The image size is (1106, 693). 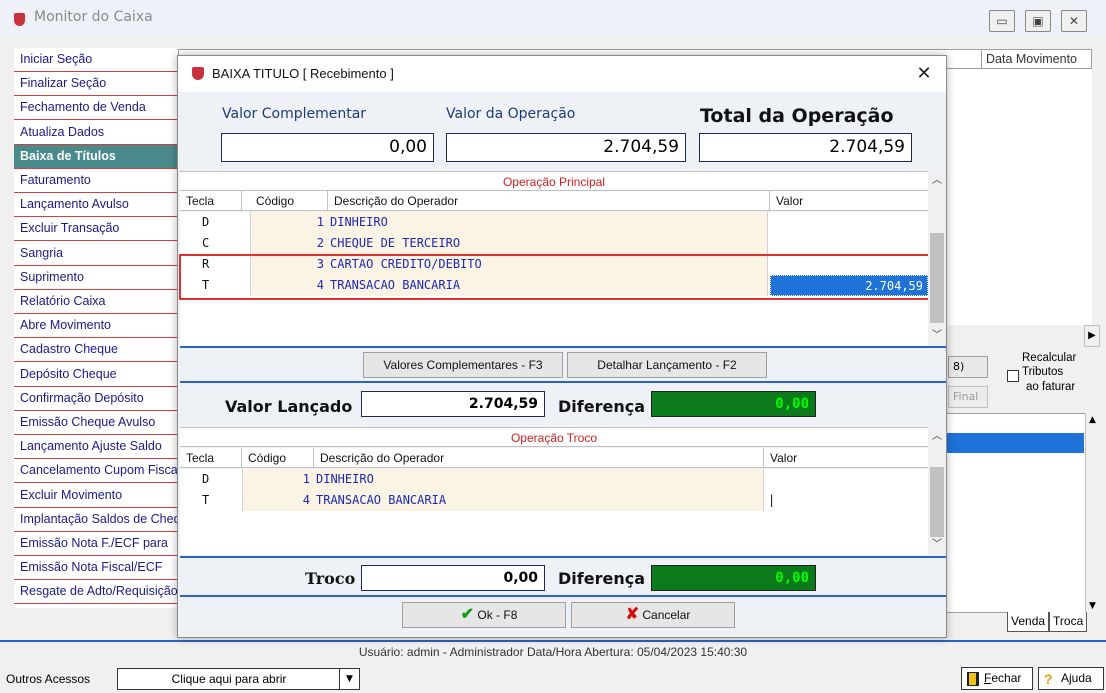 What do you see at coordinates (96, 205) in the screenshot?
I see `menu-item: Lançamento Avulso` at bounding box center [96, 205].